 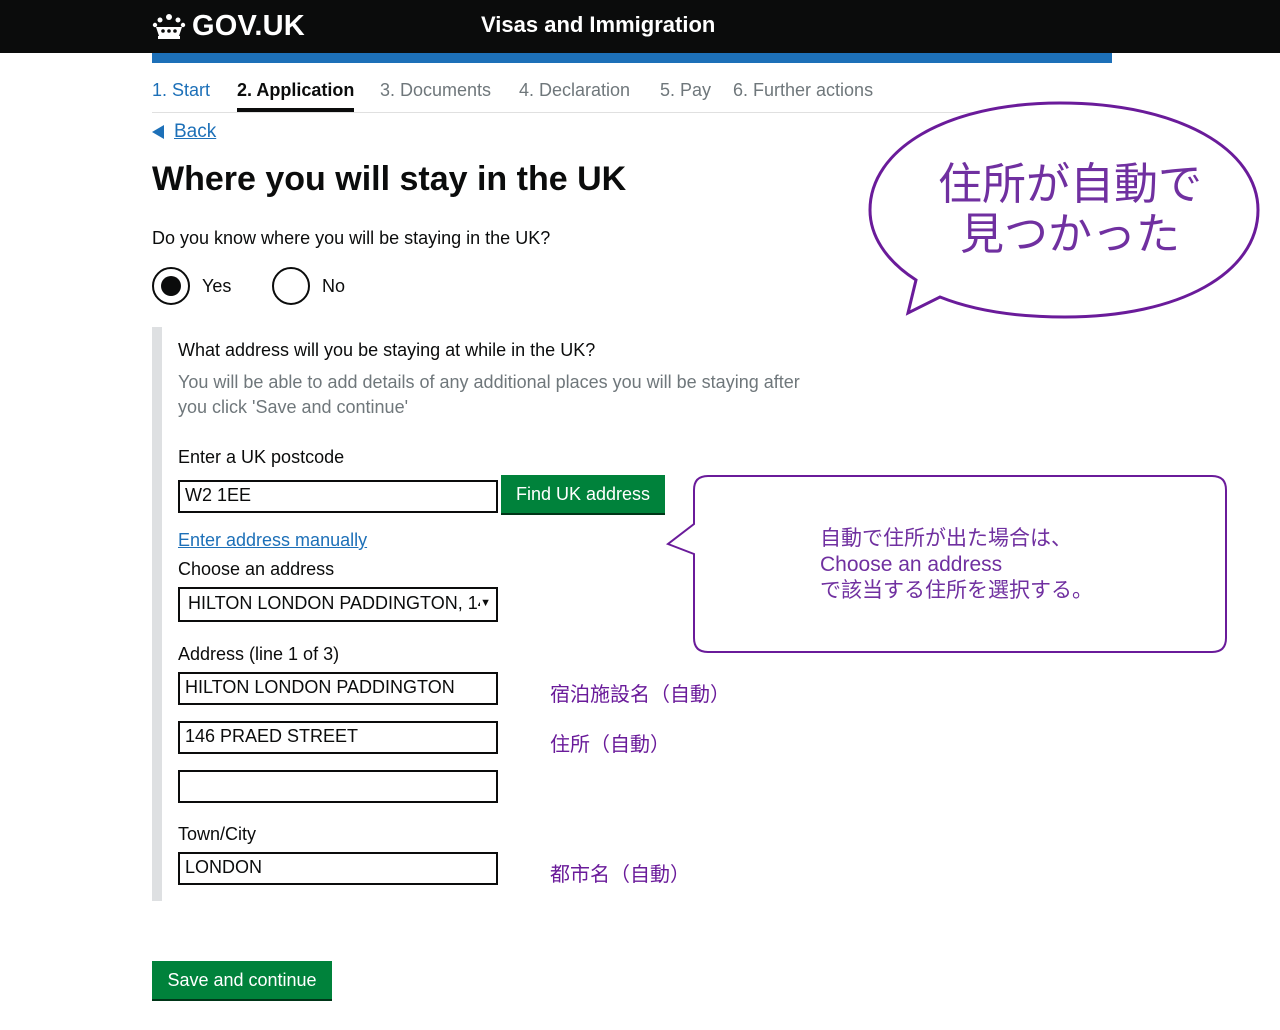 What do you see at coordinates (1070, 184) in the screenshot?
I see `speech-bubble-line1: 住所が自動で` at bounding box center [1070, 184].